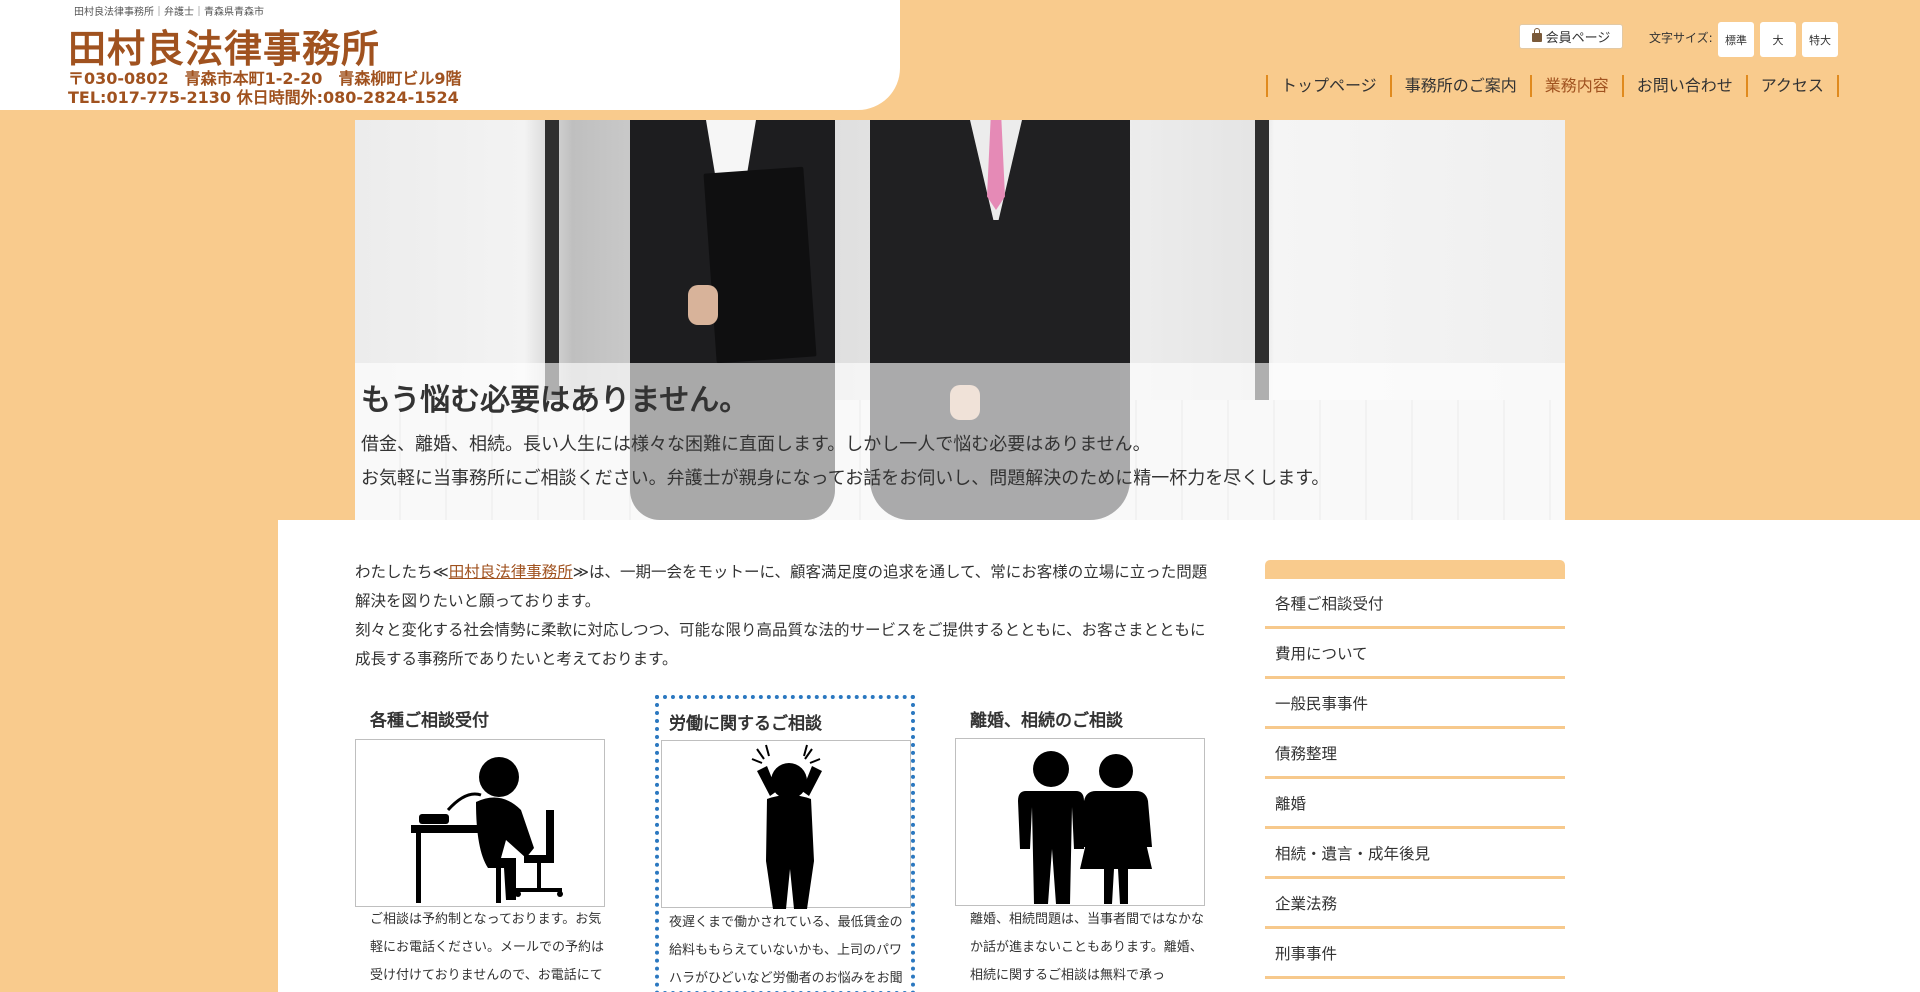 This screenshot has height=992, width=1920. Describe the element at coordinates (487, 830) in the screenshot. I see `phone-at-desk-icon` at that location.